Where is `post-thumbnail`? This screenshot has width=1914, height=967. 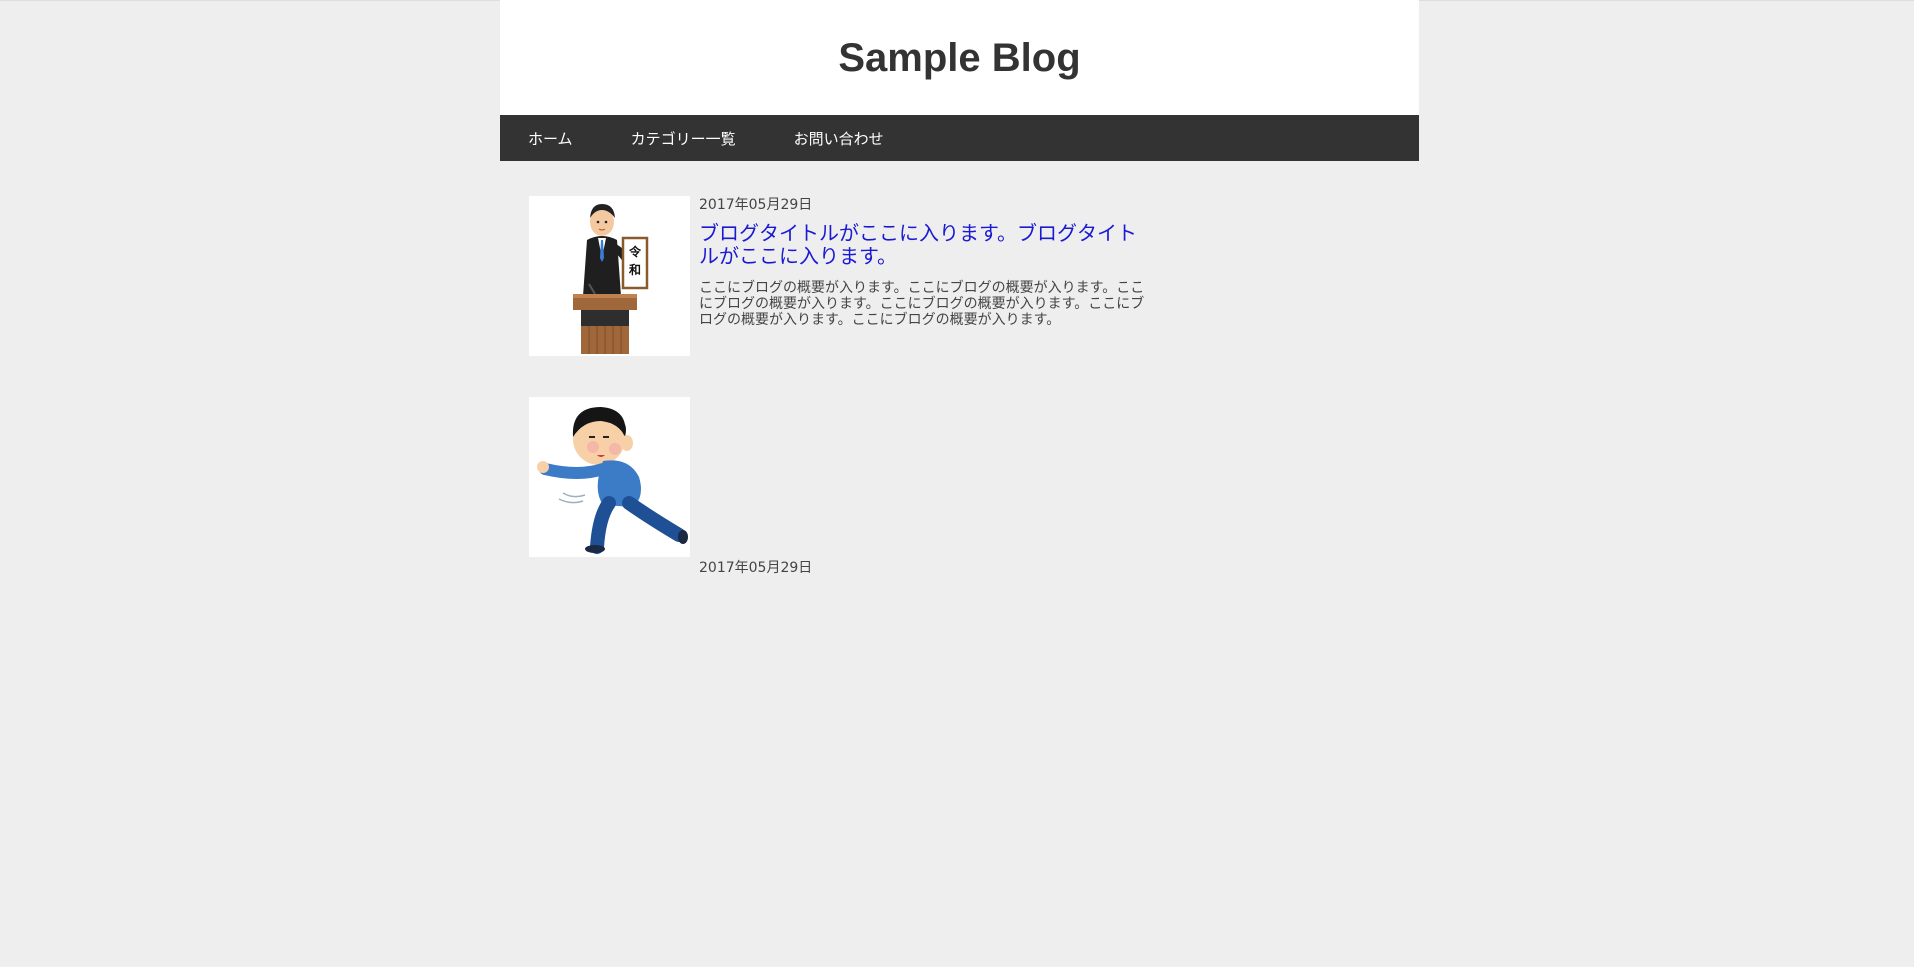 post-thumbnail is located at coordinates (609, 477).